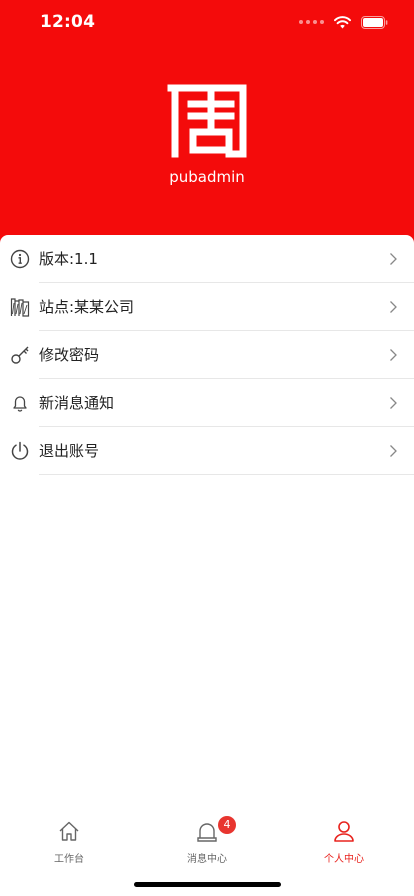 Image resolution: width=414 pixels, height=896 pixels. What do you see at coordinates (20, 307) in the screenshot?
I see `building-icon` at bounding box center [20, 307].